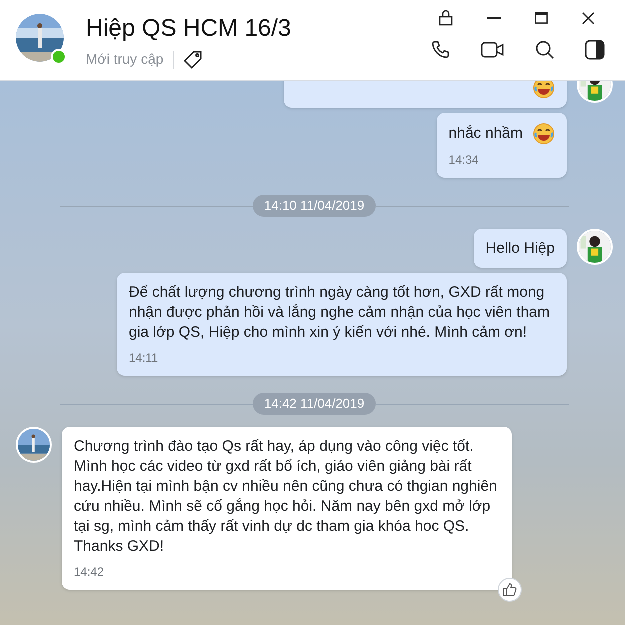 Image resolution: width=625 pixels, height=625 pixels. I want to click on like-button, so click(510, 590).